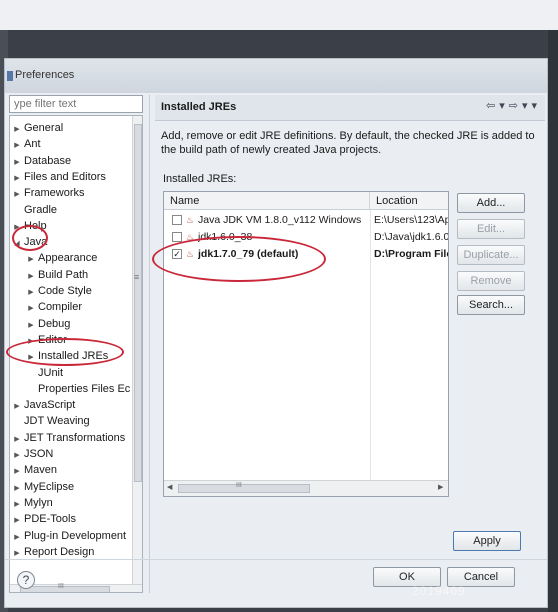 The width and height of the screenshot is (558, 612). I want to click on tree-item-junit: JUnit, so click(44, 373).